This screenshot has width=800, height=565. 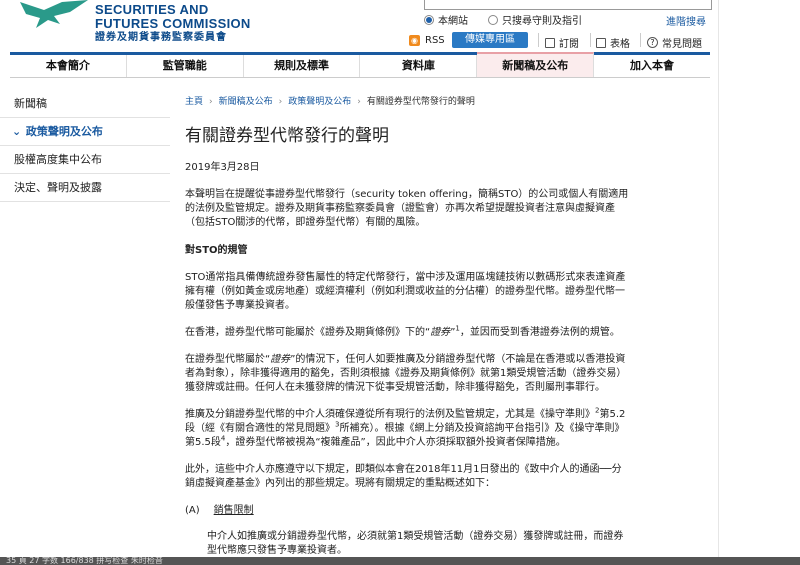 What do you see at coordinates (568, 5) in the screenshot?
I see `search-input` at bounding box center [568, 5].